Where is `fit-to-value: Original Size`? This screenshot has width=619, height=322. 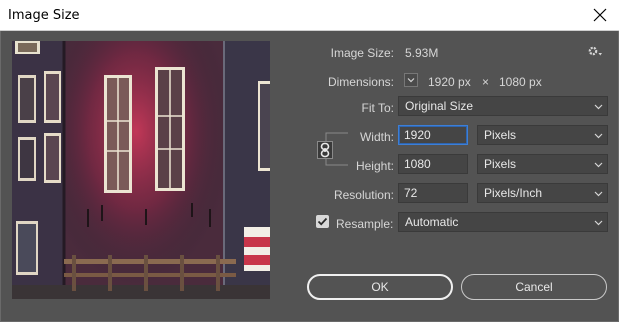
fit-to-value: Original Size is located at coordinates (439, 106).